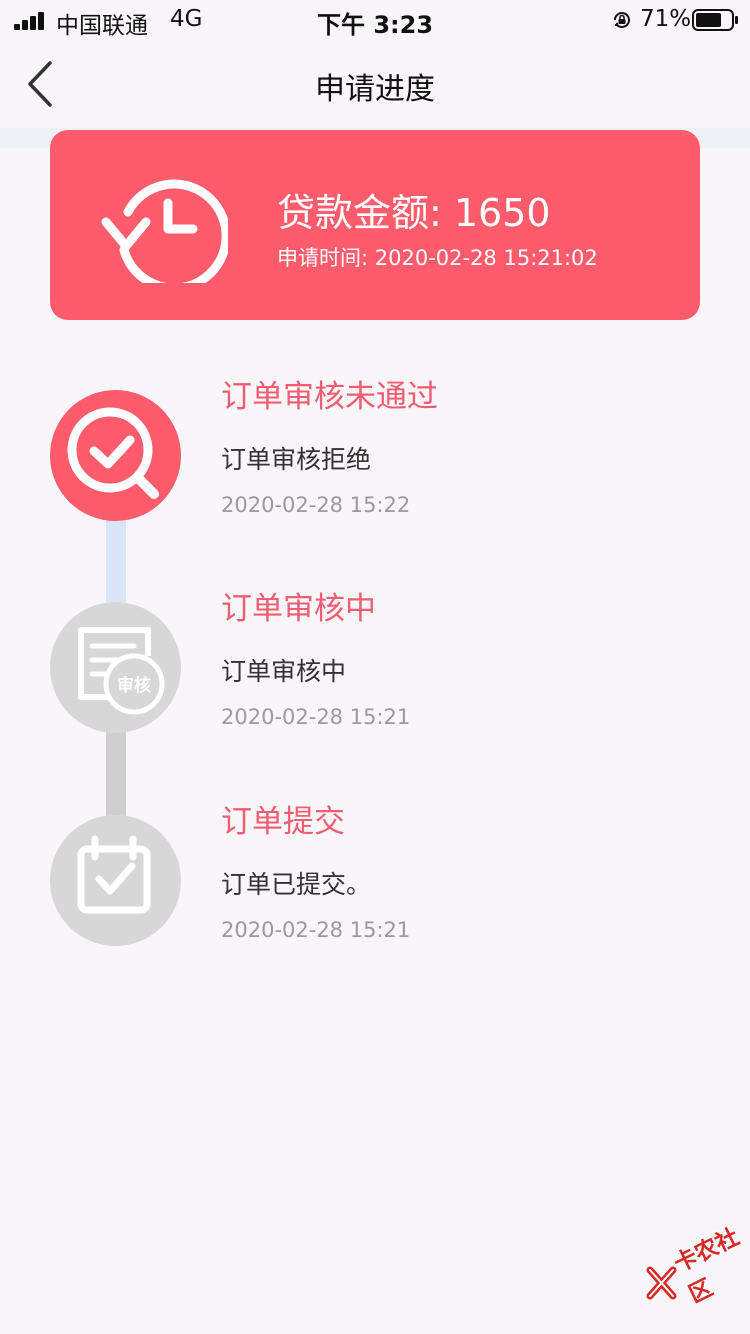  What do you see at coordinates (707, 1266) in the screenshot?
I see `watermark-text: 卡农社区` at bounding box center [707, 1266].